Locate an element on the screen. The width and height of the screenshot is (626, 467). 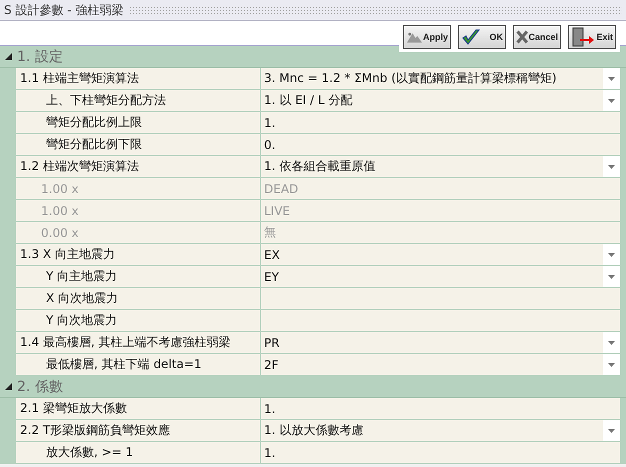
x-icon is located at coordinates (522, 37).